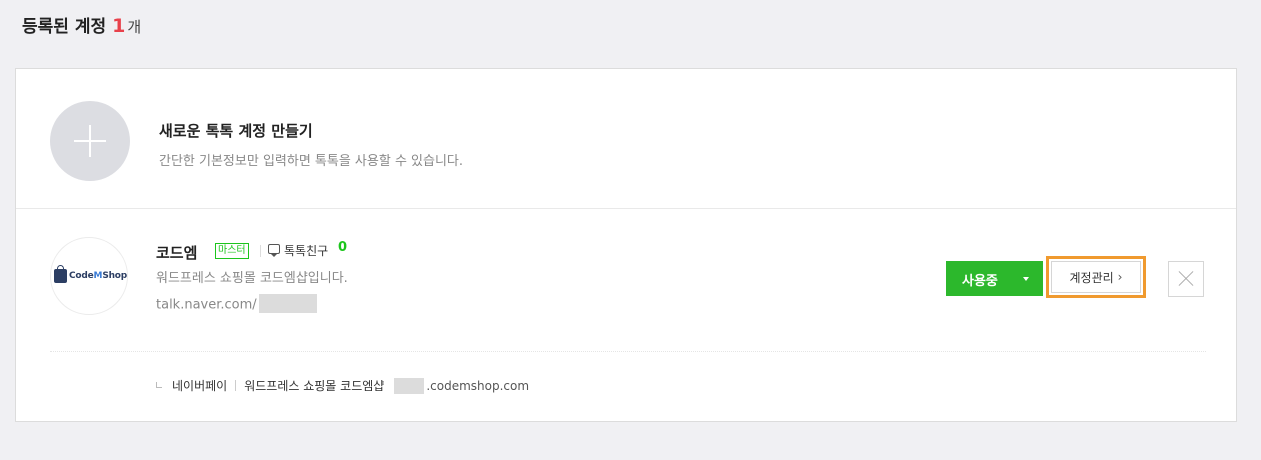 The width and height of the screenshot is (1261, 460). I want to click on page-title-text: 등록된 계정, so click(64, 27).